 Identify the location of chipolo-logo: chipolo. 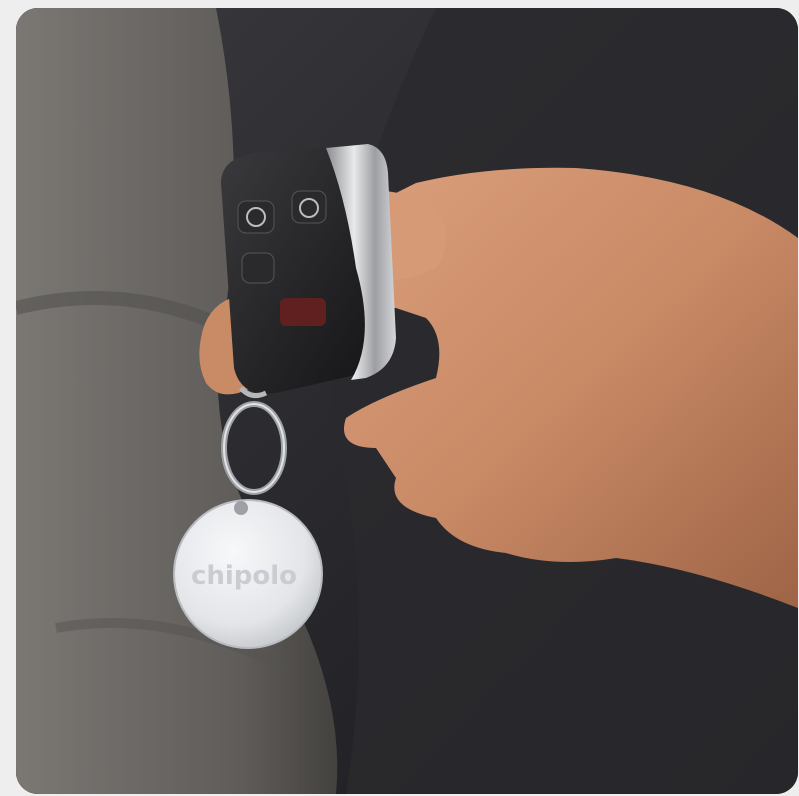
(244, 576).